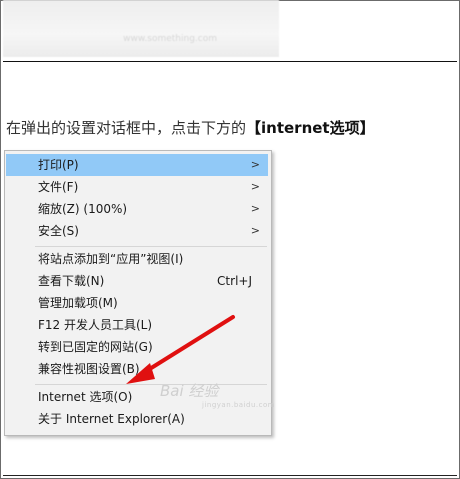 The image size is (460, 479). What do you see at coordinates (137, 303) in the screenshot?
I see `menu-item-manage-addons: 管理加载项(M)` at bounding box center [137, 303].